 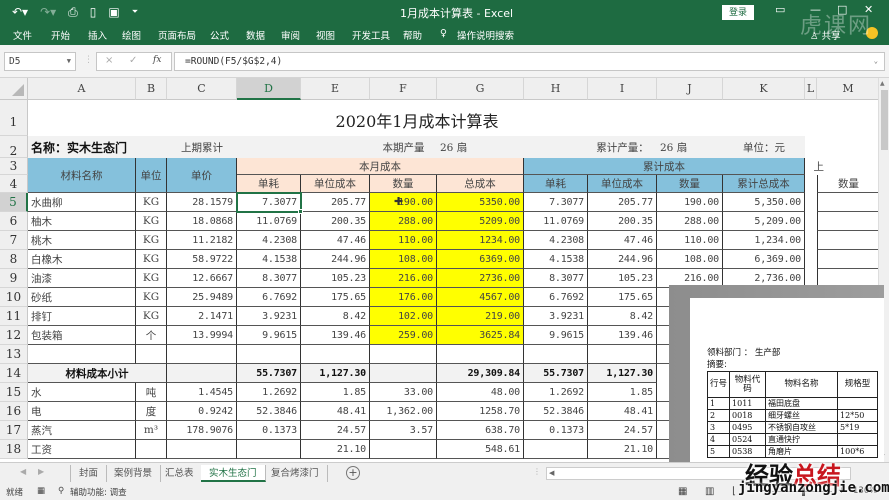 What do you see at coordinates (14, 354) in the screenshot?
I see `row-header-13: 13` at bounding box center [14, 354].